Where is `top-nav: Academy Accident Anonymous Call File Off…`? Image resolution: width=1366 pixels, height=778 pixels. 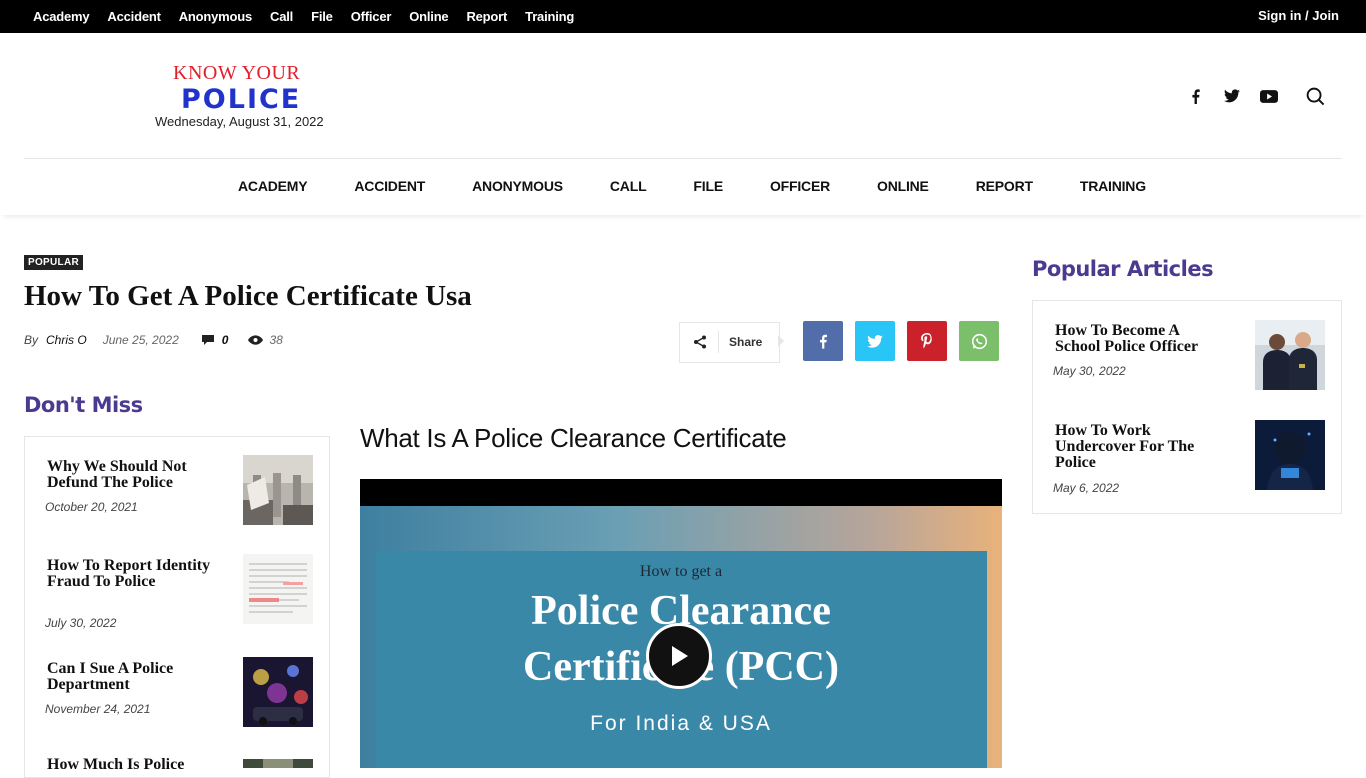
top-nav: Academy Accident Anonymous Call File Off… is located at coordinates (303, 16).